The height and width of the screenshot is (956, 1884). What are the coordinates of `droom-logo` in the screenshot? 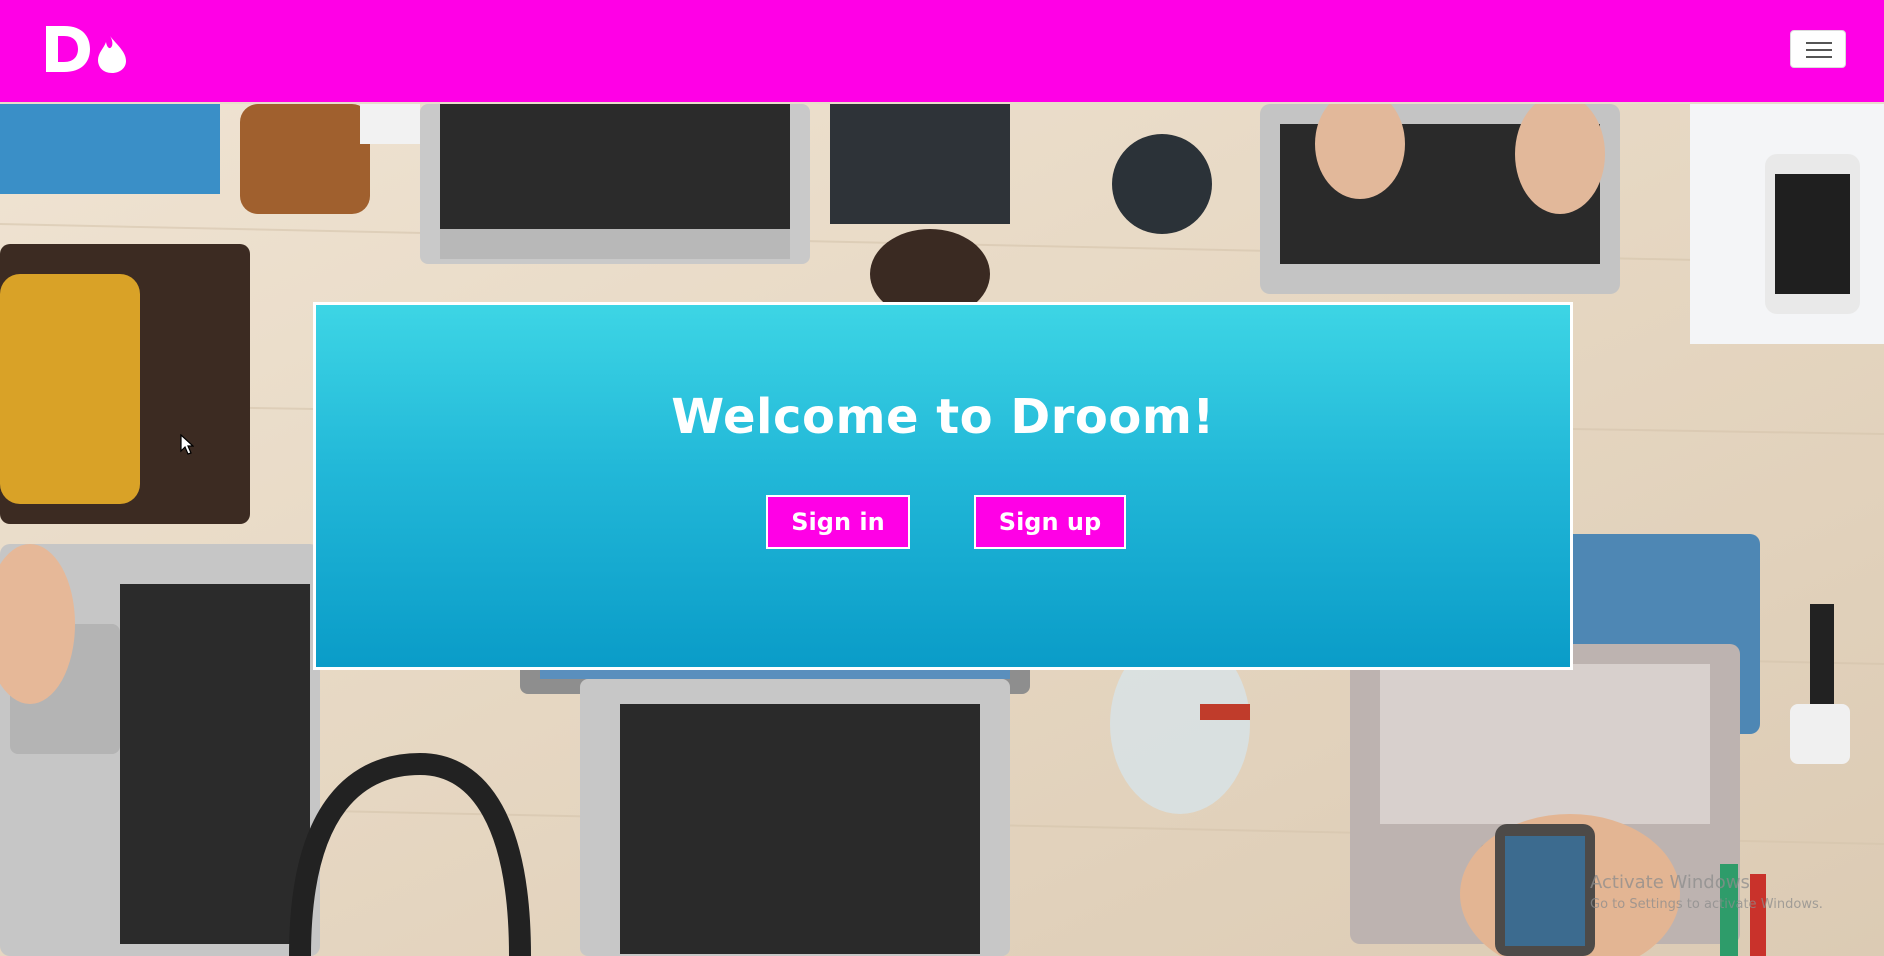 It's located at (87, 49).